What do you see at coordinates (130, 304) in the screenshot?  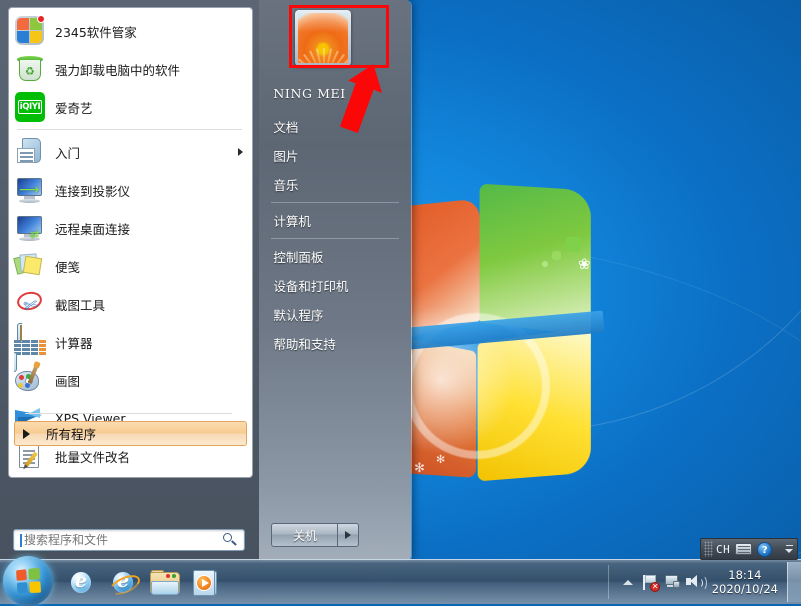 I see `program-item-snipping-tool: ✄ 截图工具` at bounding box center [130, 304].